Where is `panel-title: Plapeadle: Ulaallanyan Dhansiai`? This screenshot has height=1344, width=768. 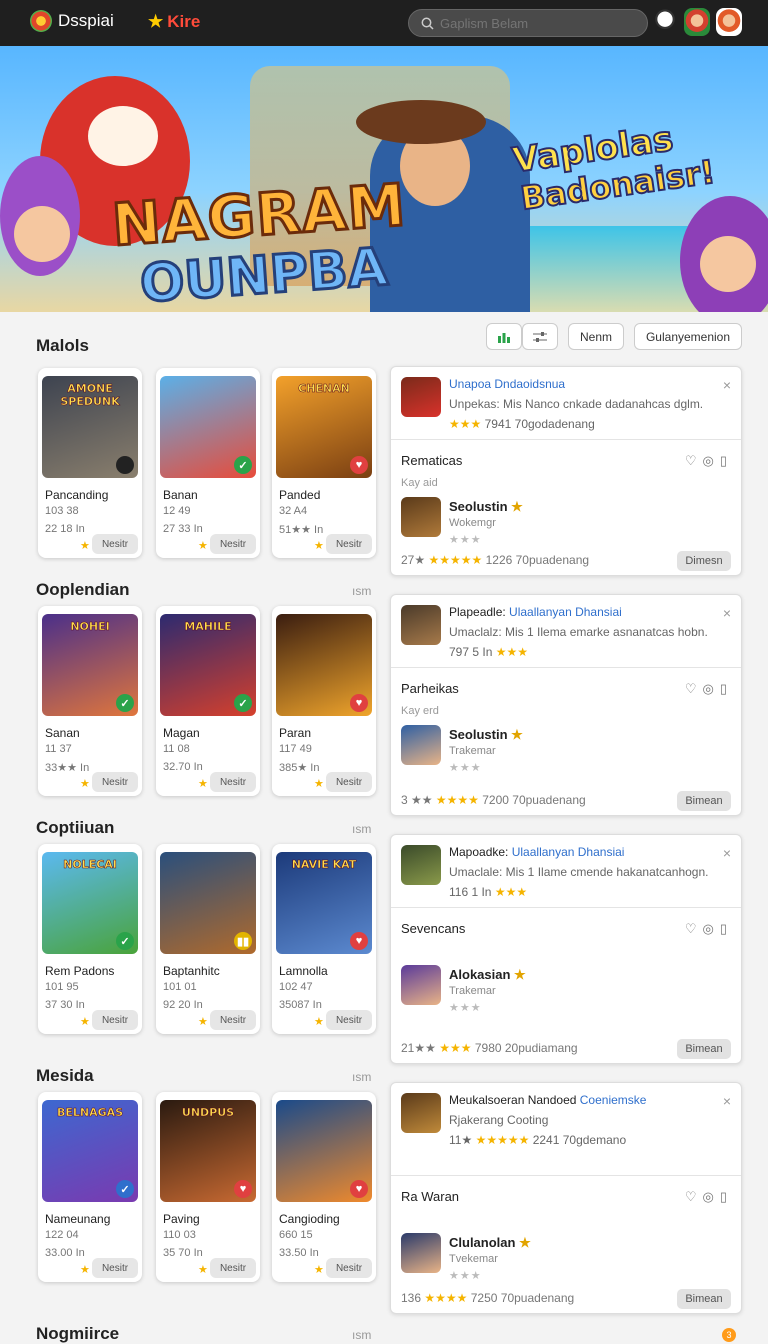
panel-title: Plapeadle: Ulaallanyan Dhansiai is located at coordinates (535, 612).